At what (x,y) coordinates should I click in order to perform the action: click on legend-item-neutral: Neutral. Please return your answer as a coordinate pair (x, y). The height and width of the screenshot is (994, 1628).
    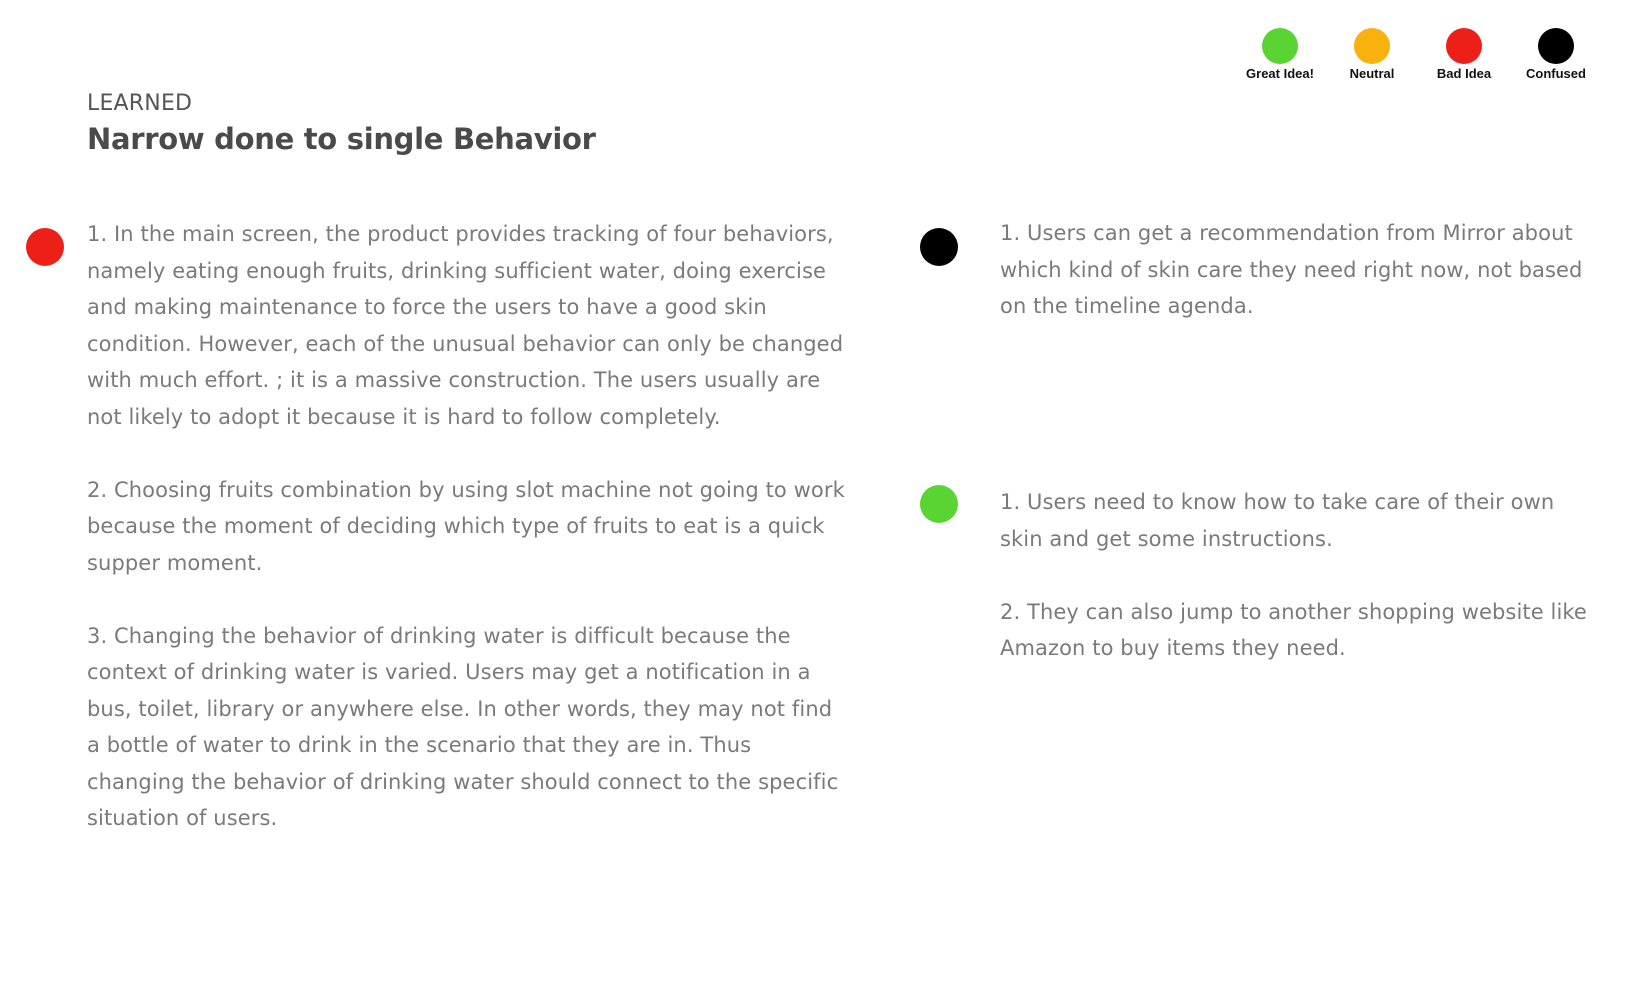
    Looking at the image, I should click on (1372, 54).